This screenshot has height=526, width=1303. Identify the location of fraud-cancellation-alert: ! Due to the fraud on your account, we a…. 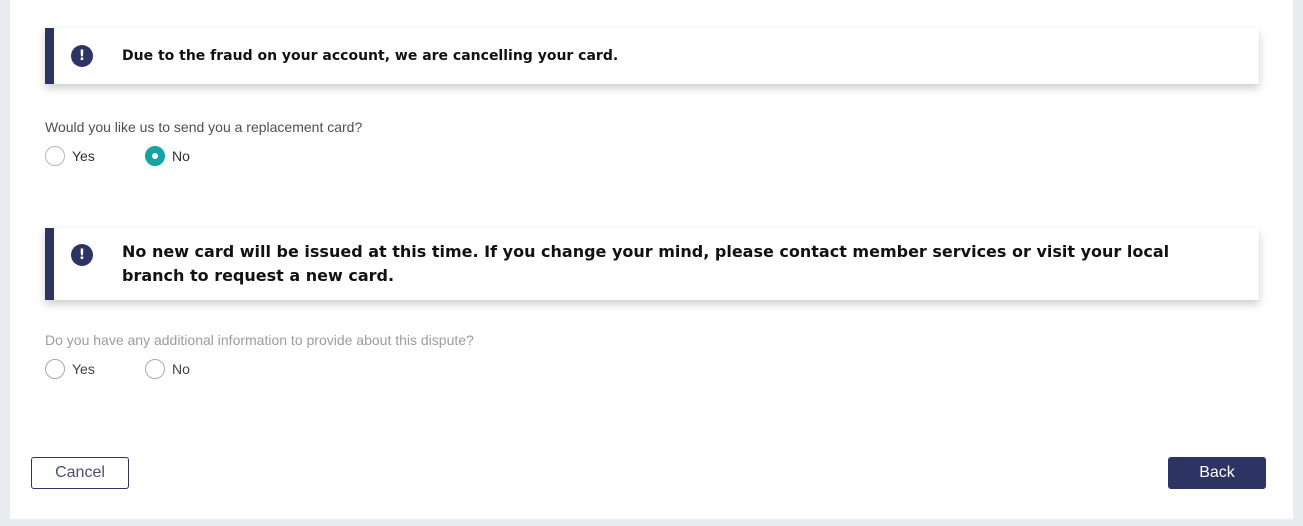
(652, 56).